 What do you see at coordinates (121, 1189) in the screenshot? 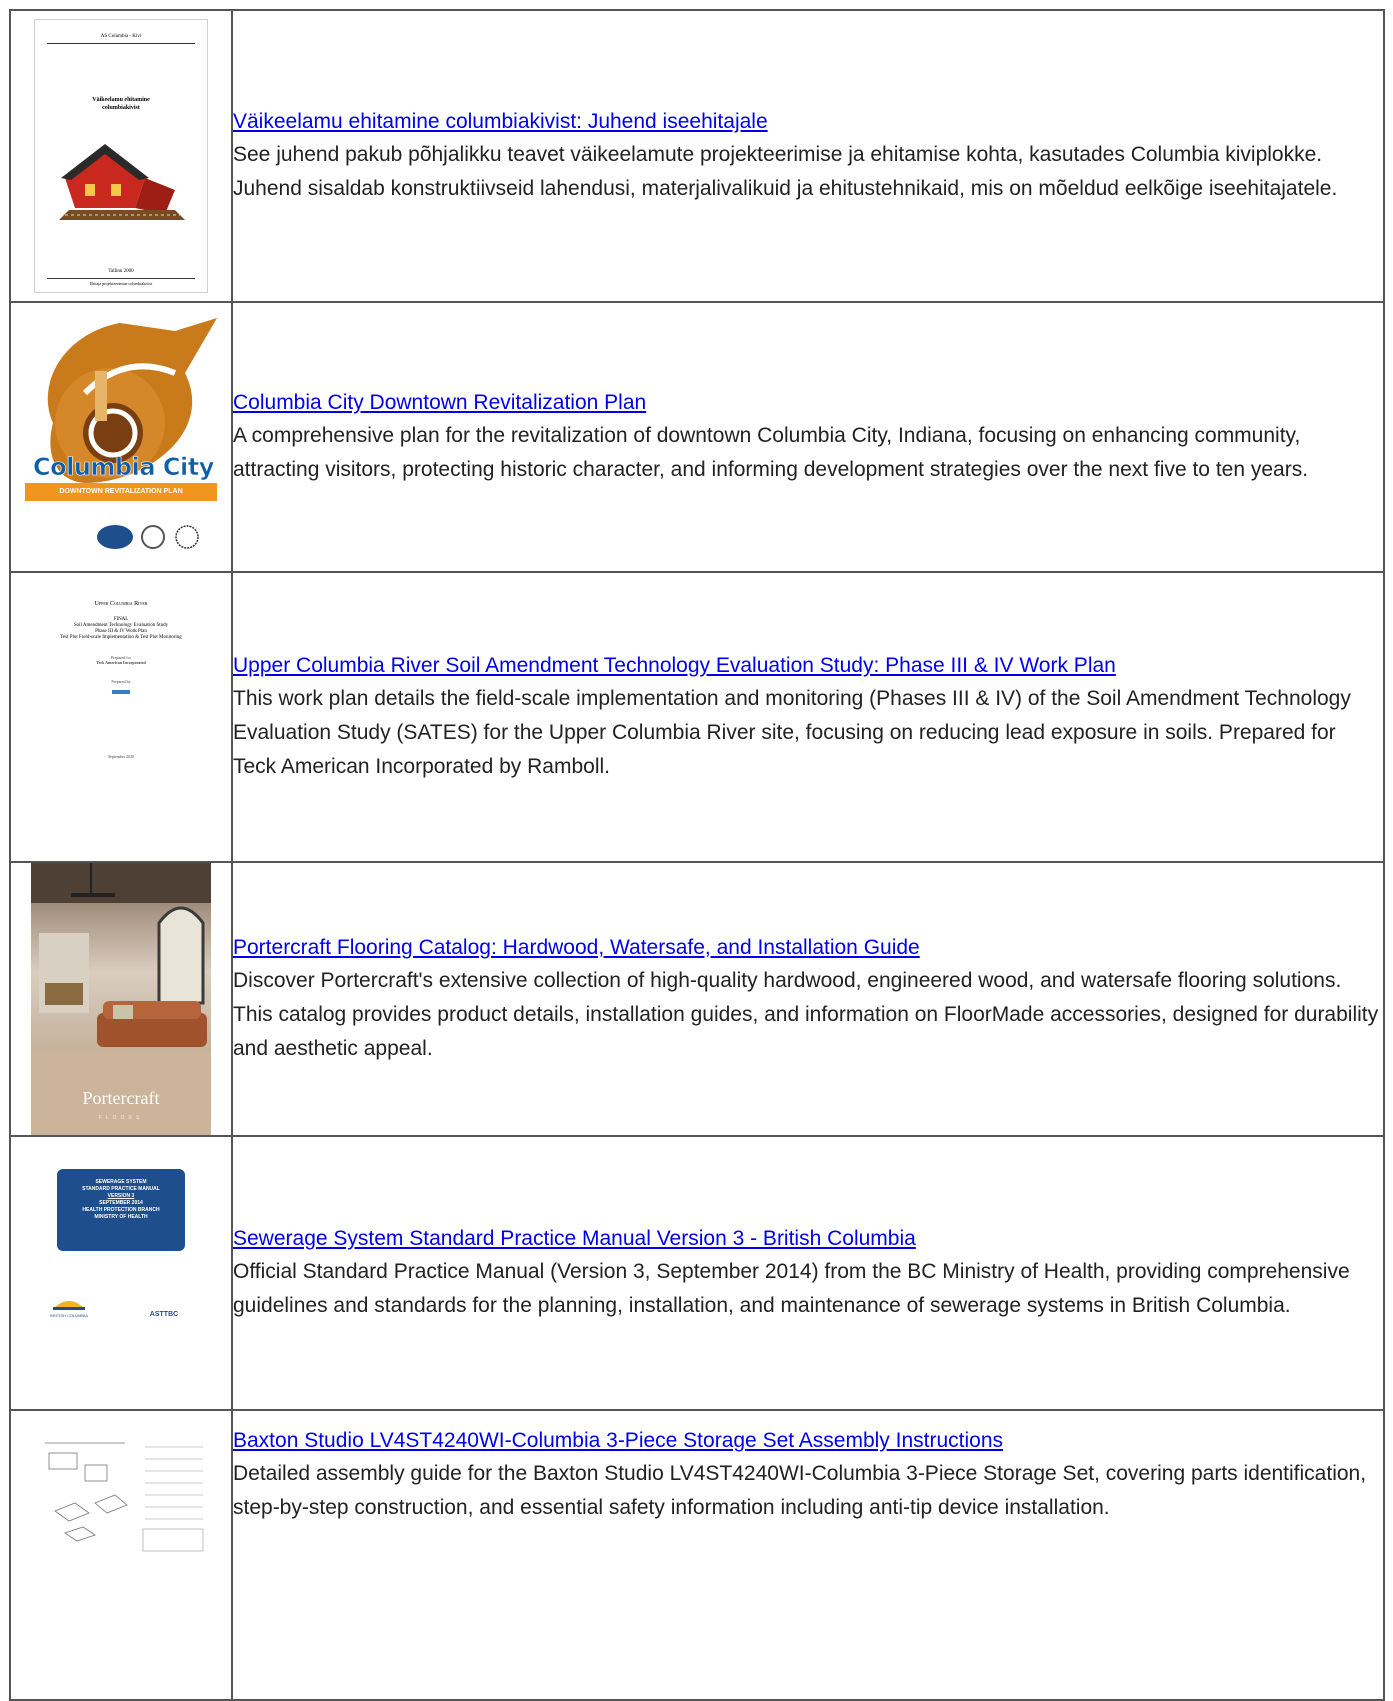
I see `panel-line: STANDARD PRACTICE MANUAL` at bounding box center [121, 1189].